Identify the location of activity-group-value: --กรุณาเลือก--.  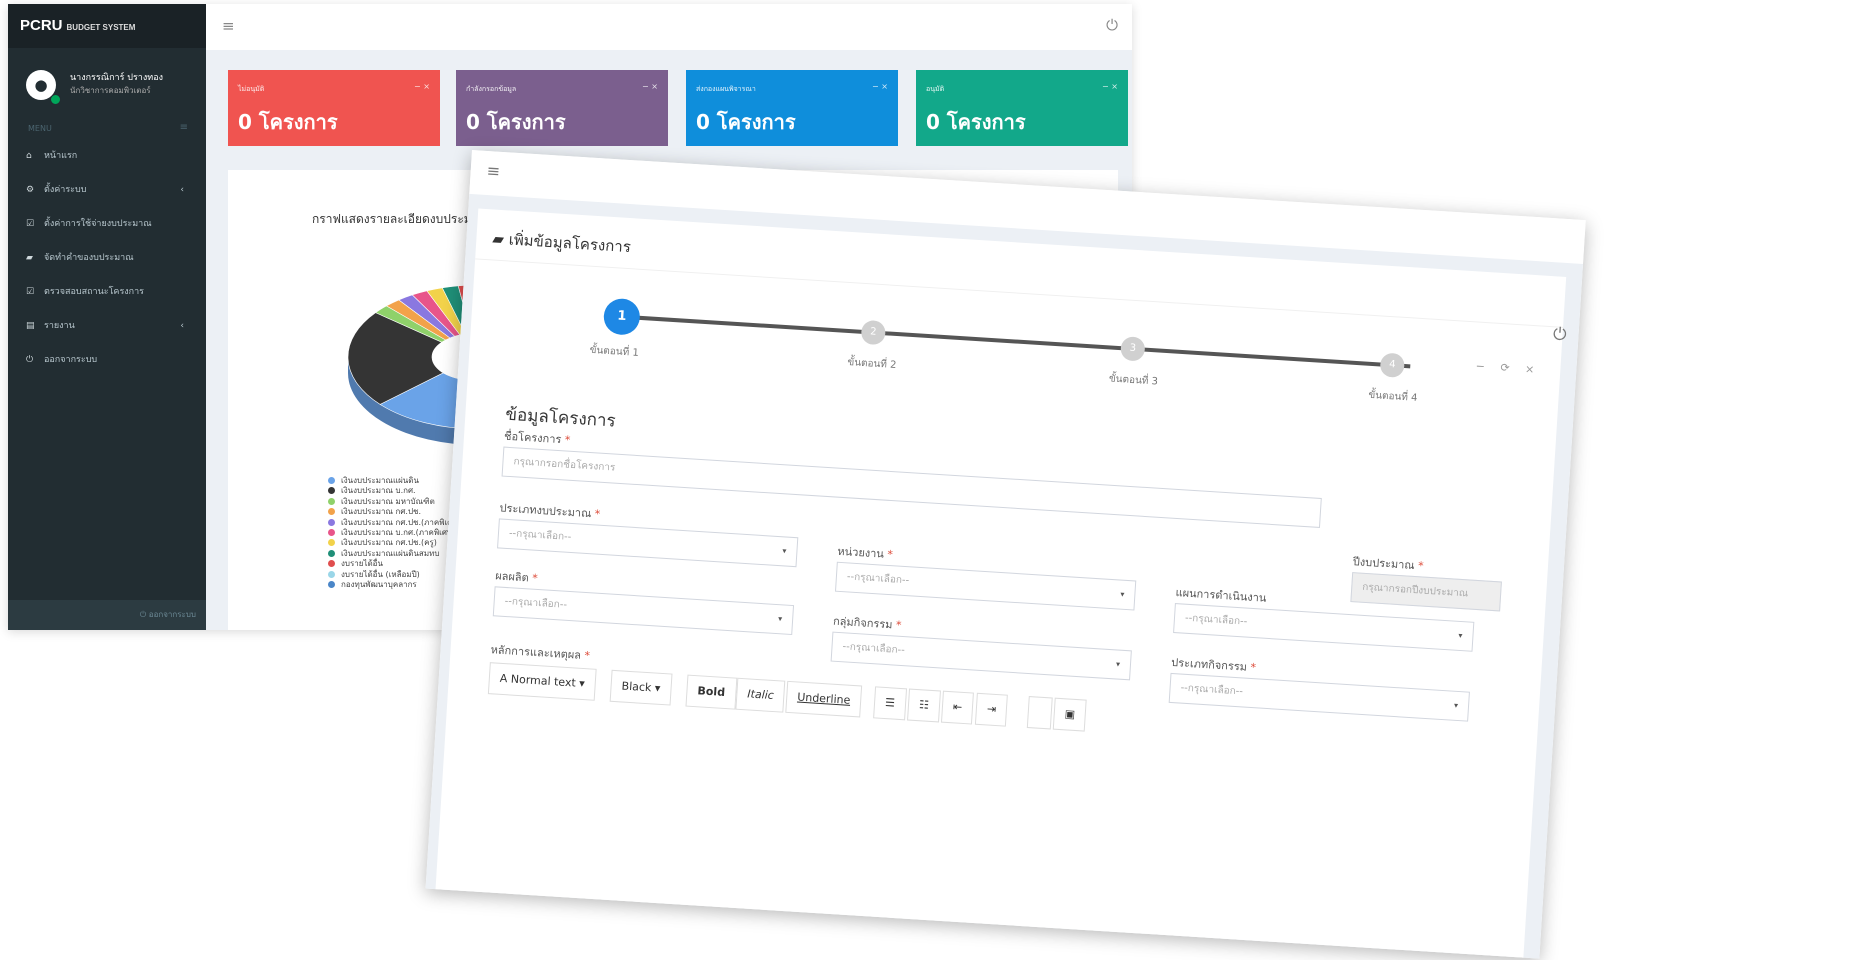
(874, 649).